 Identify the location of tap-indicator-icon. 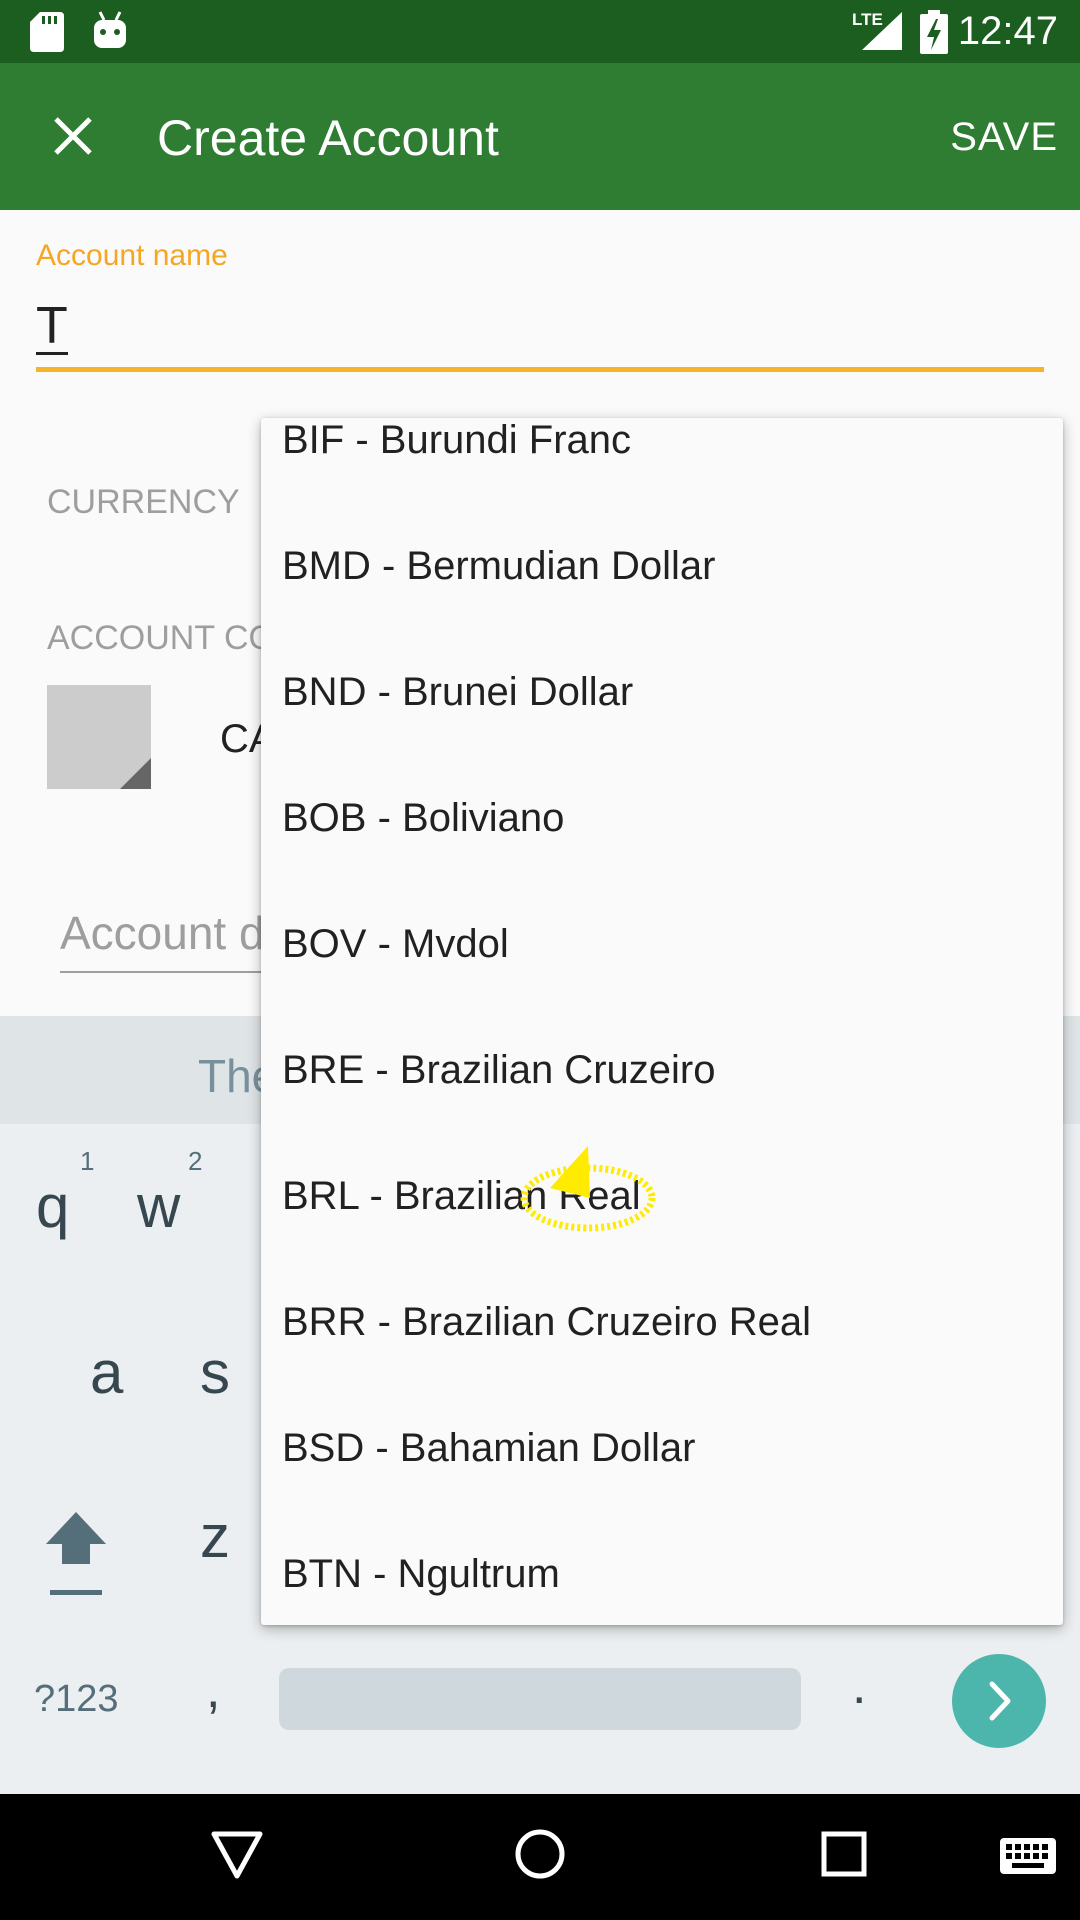
(588, 1189).